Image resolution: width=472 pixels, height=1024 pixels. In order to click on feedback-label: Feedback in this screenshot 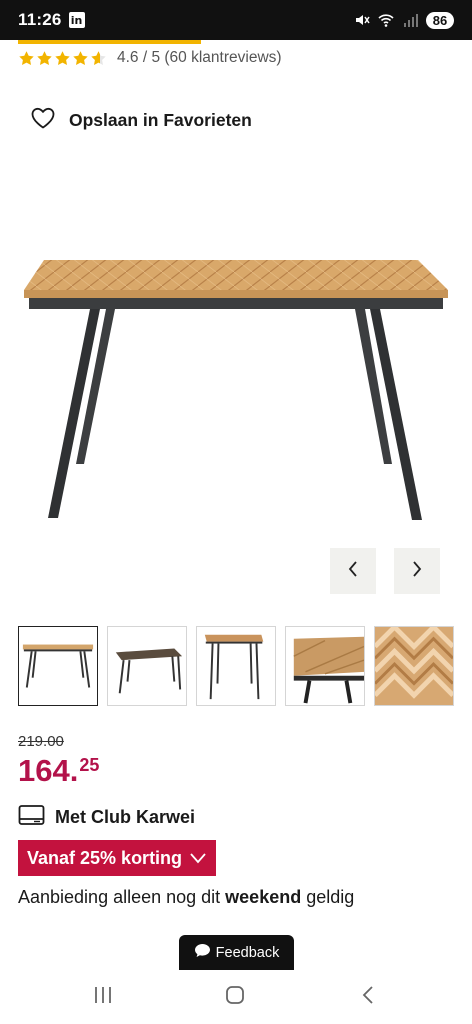, I will do `click(247, 952)`.